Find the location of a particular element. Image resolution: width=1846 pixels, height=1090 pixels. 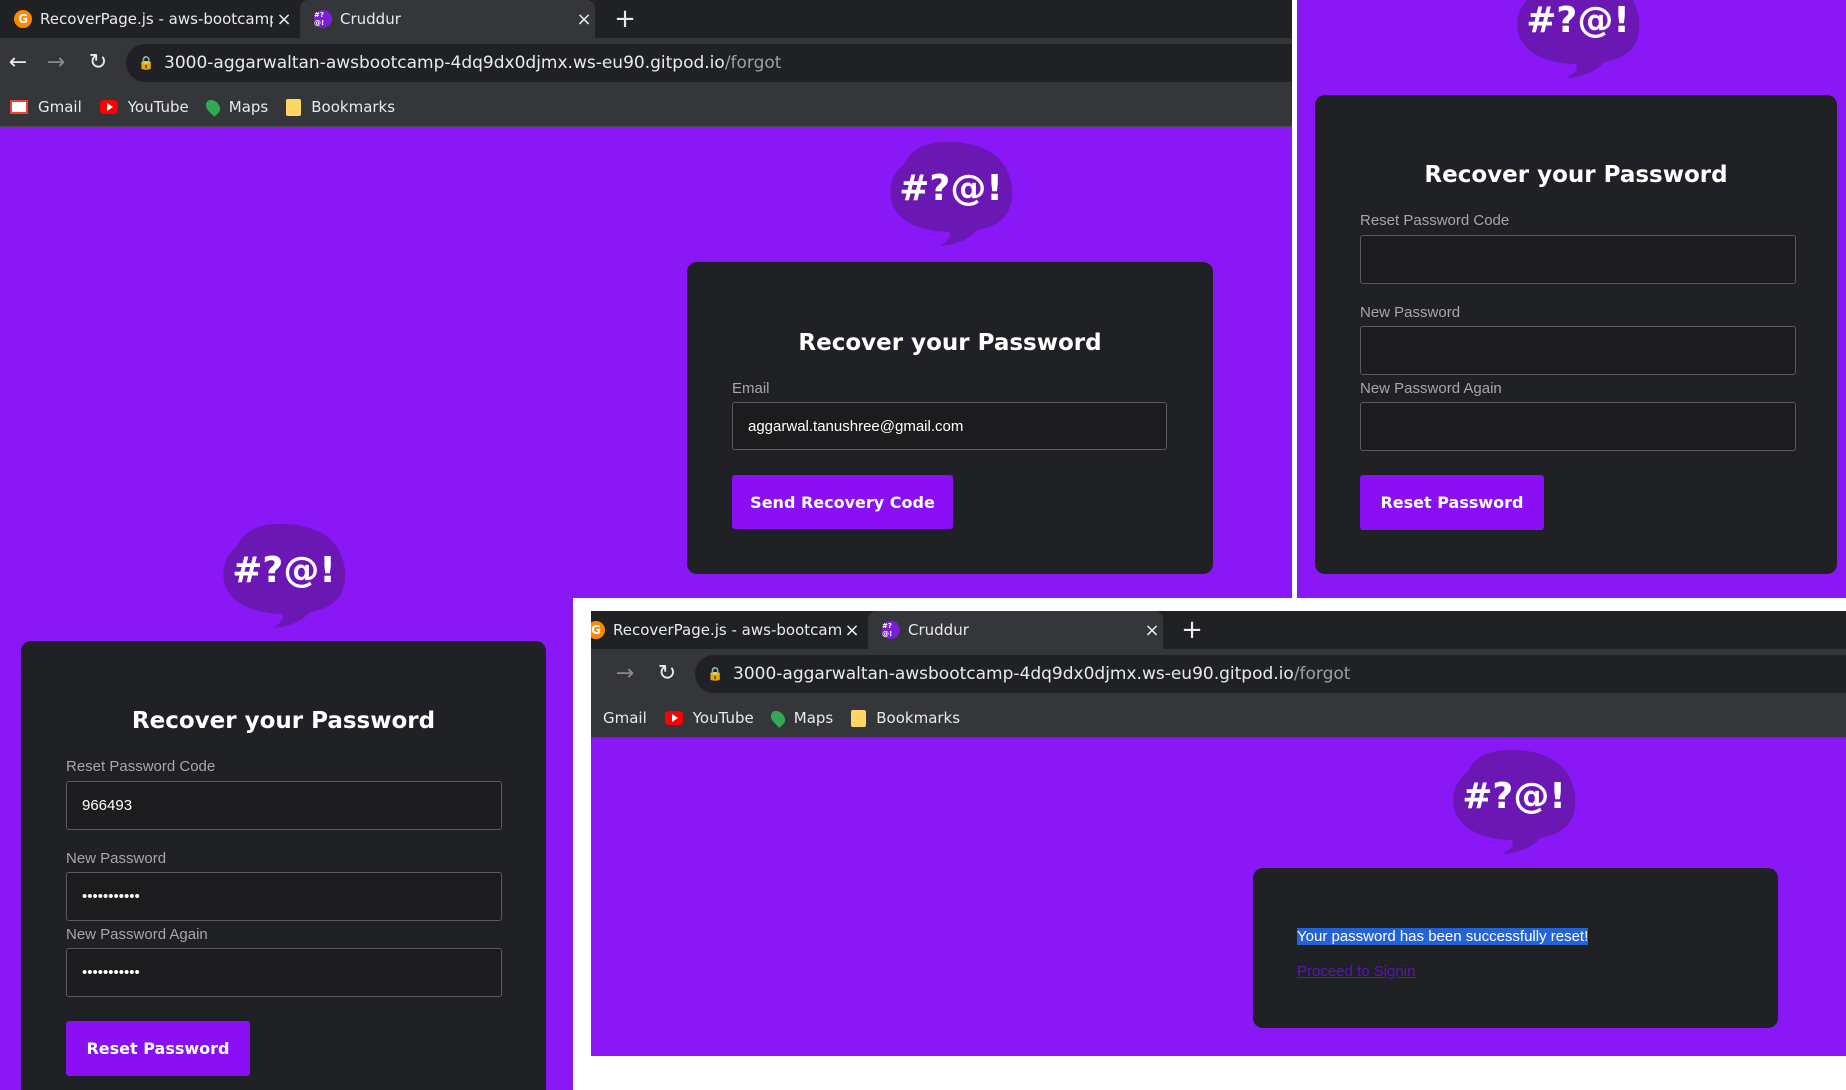

email-label: Email is located at coordinates (751, 388).